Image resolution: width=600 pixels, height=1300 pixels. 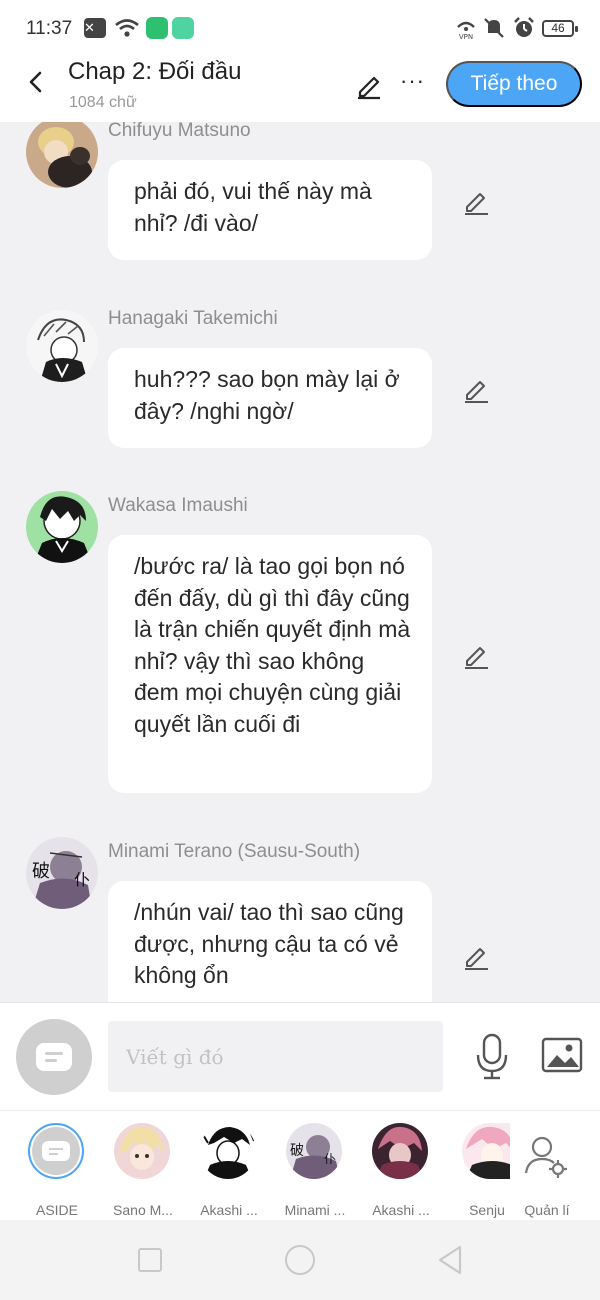 What do you see at coordinates (234, 851) in the screenshot?
I see `sender-name: Minami Terano (Sausu-South)` at bounding box center [234, 851].